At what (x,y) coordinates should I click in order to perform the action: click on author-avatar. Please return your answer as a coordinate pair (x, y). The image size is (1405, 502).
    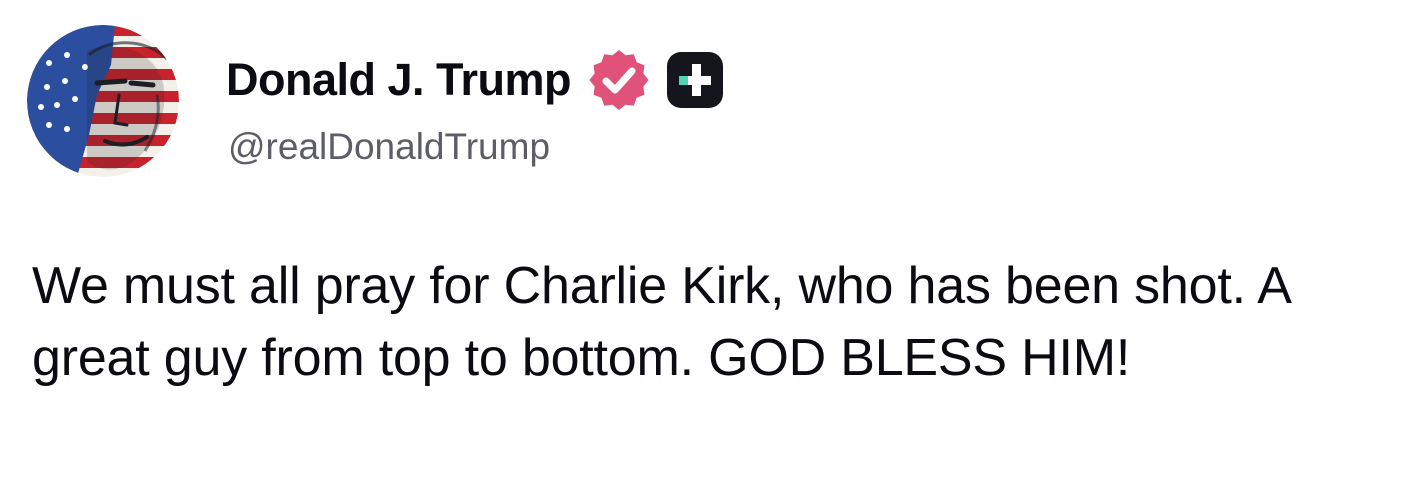
    Looking at the image, I should click on (103, 101).